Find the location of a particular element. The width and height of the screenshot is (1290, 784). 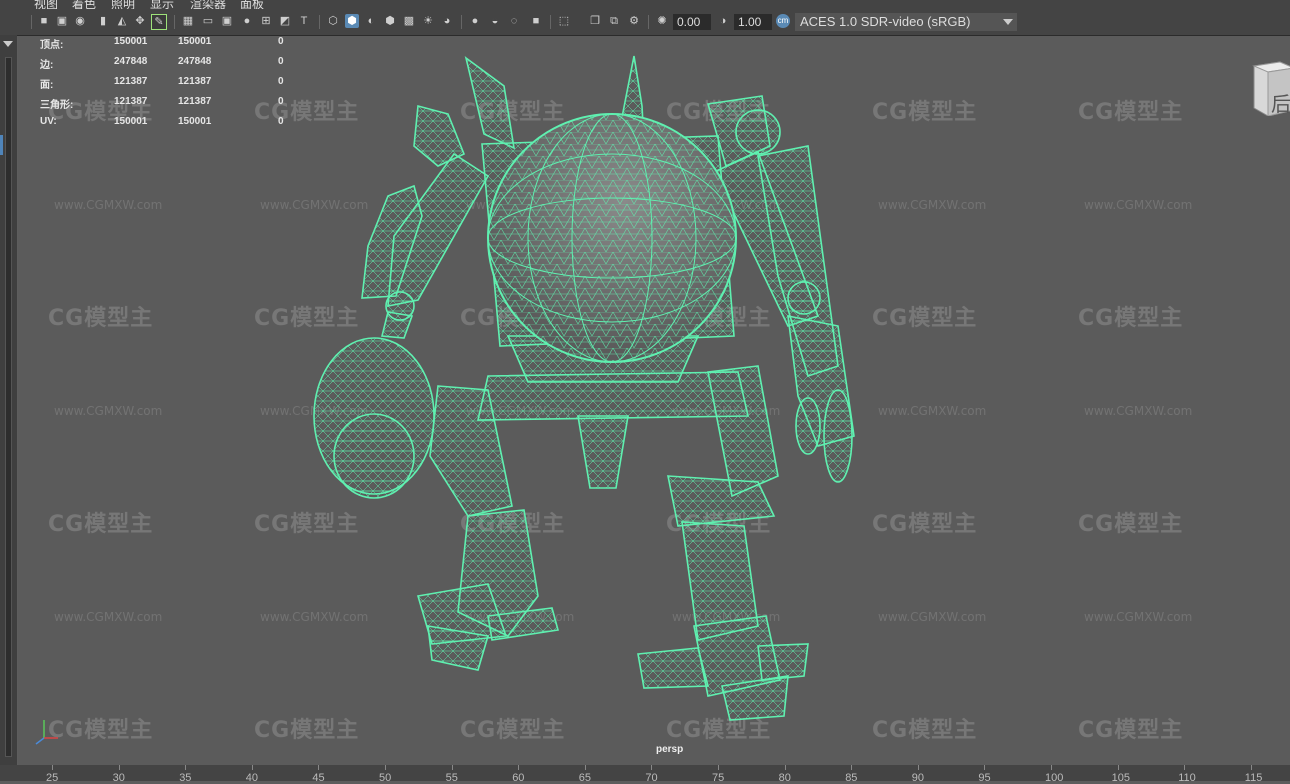

ruler-tick-label: 60 is located at coordinates (518, 778).